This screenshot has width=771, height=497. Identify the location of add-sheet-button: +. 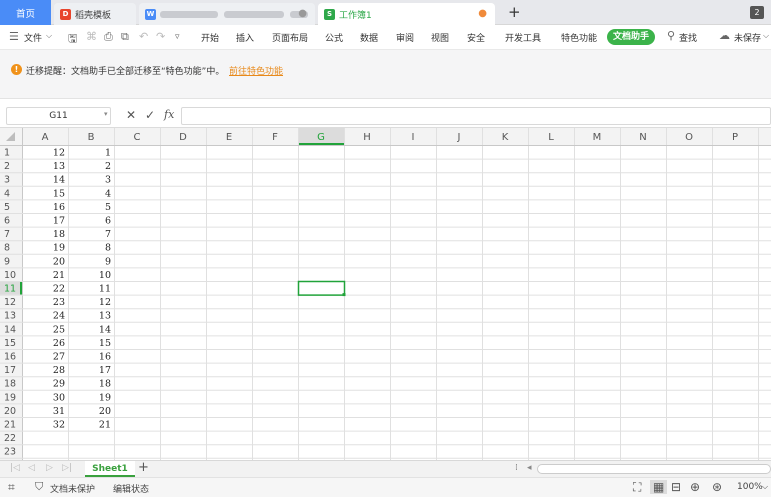
(143, 467).